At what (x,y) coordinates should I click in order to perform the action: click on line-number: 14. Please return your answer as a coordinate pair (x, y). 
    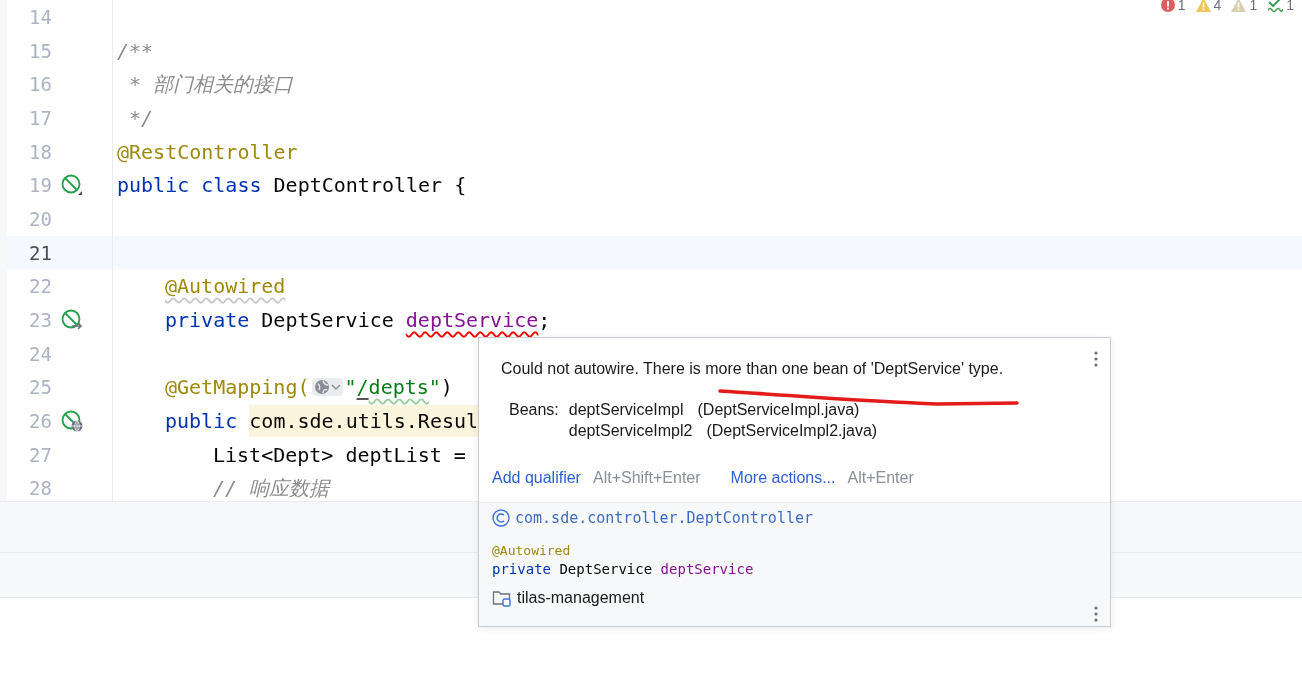
    Looking at the image, I should click on (40, 16).